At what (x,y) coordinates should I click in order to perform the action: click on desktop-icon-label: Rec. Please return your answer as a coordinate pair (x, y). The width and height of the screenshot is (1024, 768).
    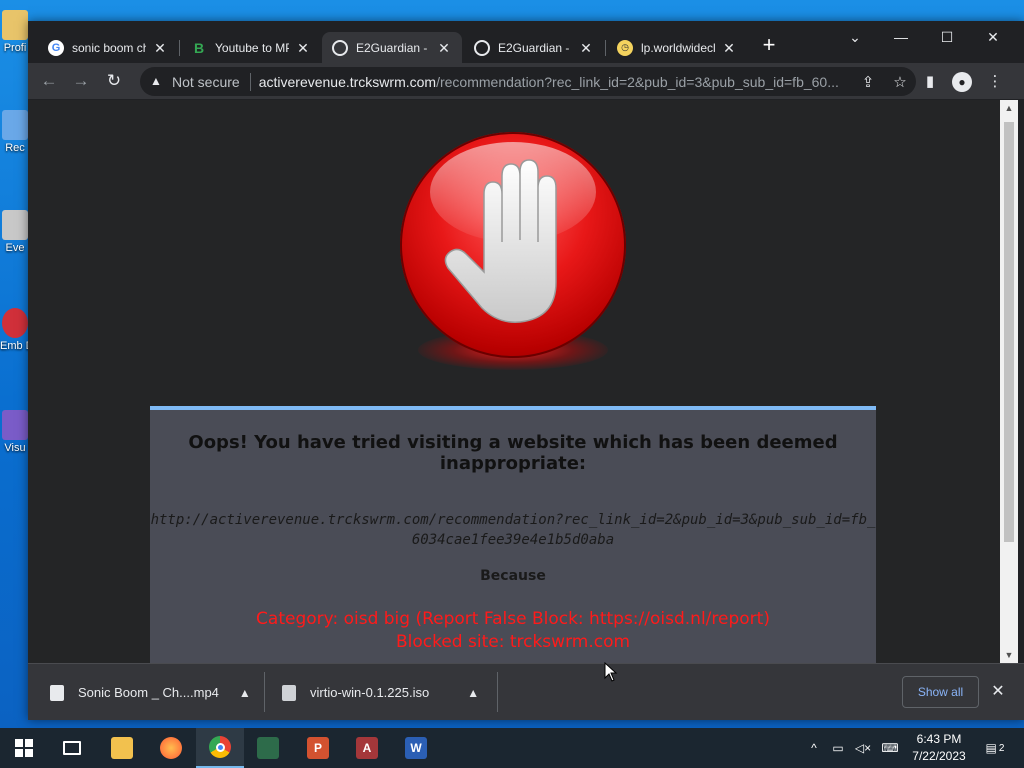
    Looking at the image, I should click on (15, 148).